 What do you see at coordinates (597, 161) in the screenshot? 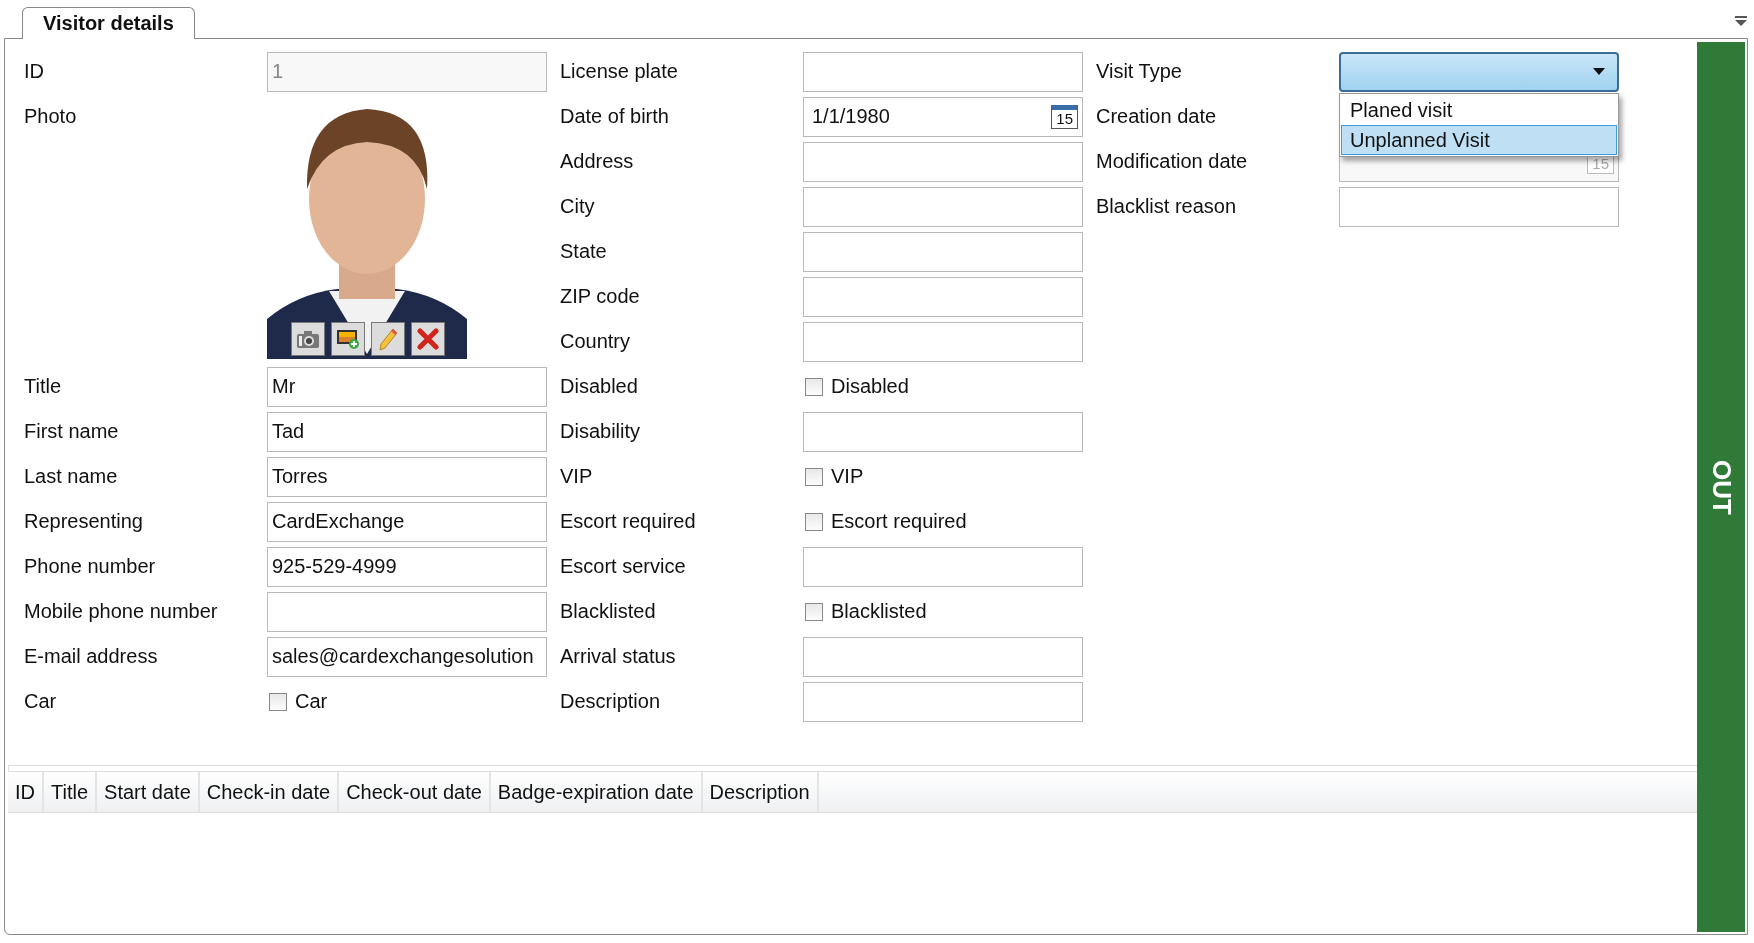
I see `field-label: Address` at bounding box center [597, 161].